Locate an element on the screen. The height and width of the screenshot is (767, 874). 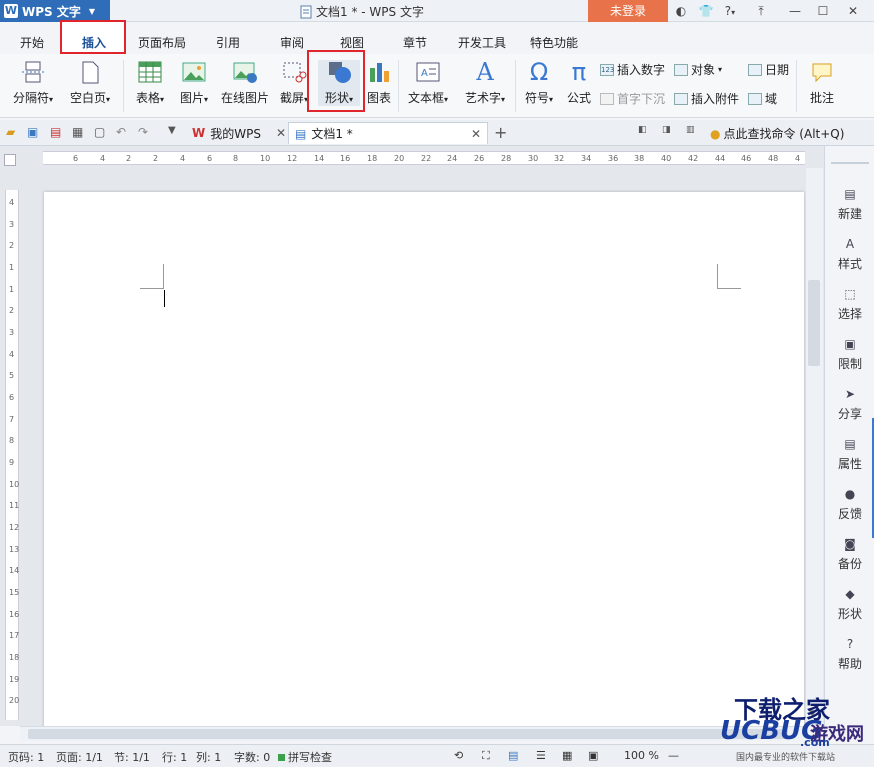
sidebar-item-restrict: ▣ 限制 is located at coordinates (849, 354).